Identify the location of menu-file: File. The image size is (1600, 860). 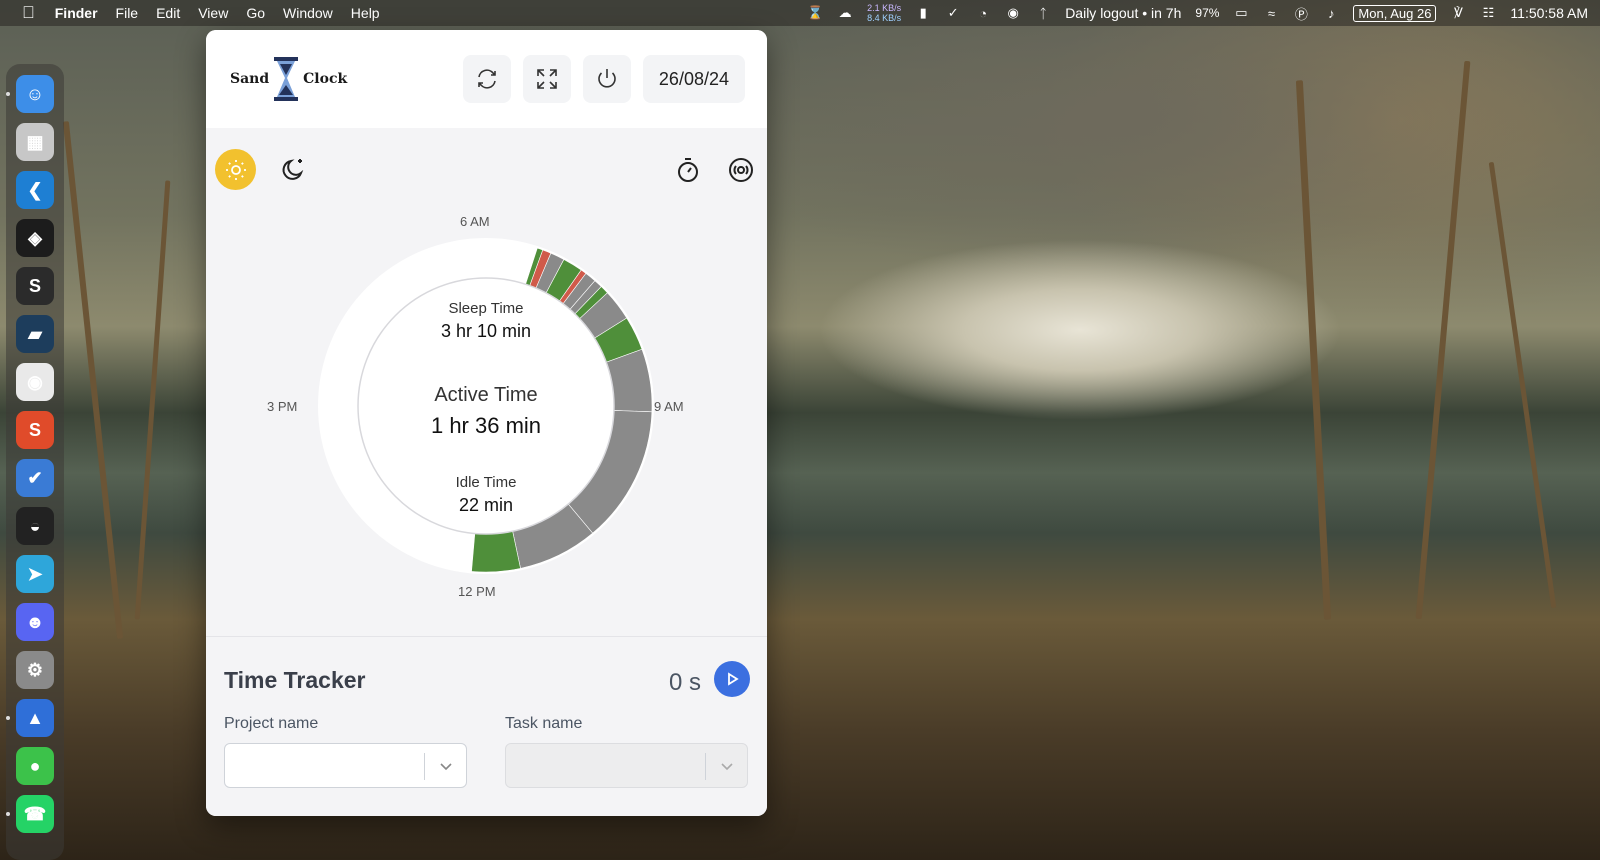
(127, 13).